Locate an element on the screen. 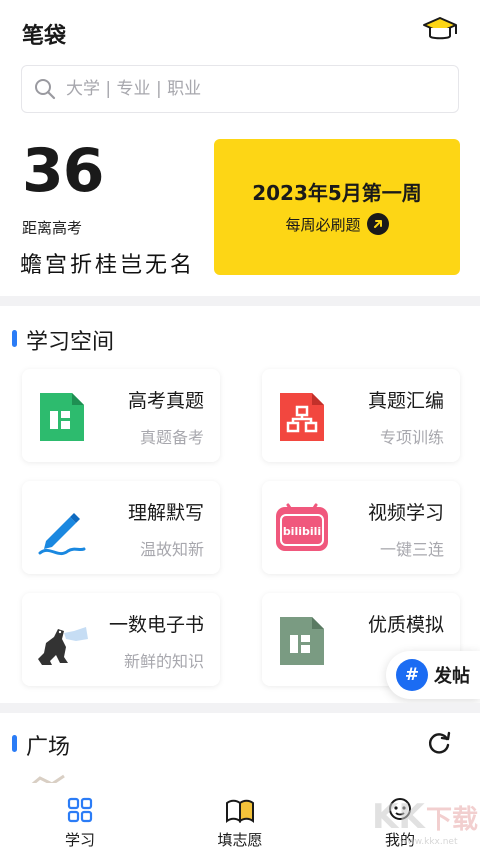  section-title-plaza: 广场 is located at coordinates (48, 747).